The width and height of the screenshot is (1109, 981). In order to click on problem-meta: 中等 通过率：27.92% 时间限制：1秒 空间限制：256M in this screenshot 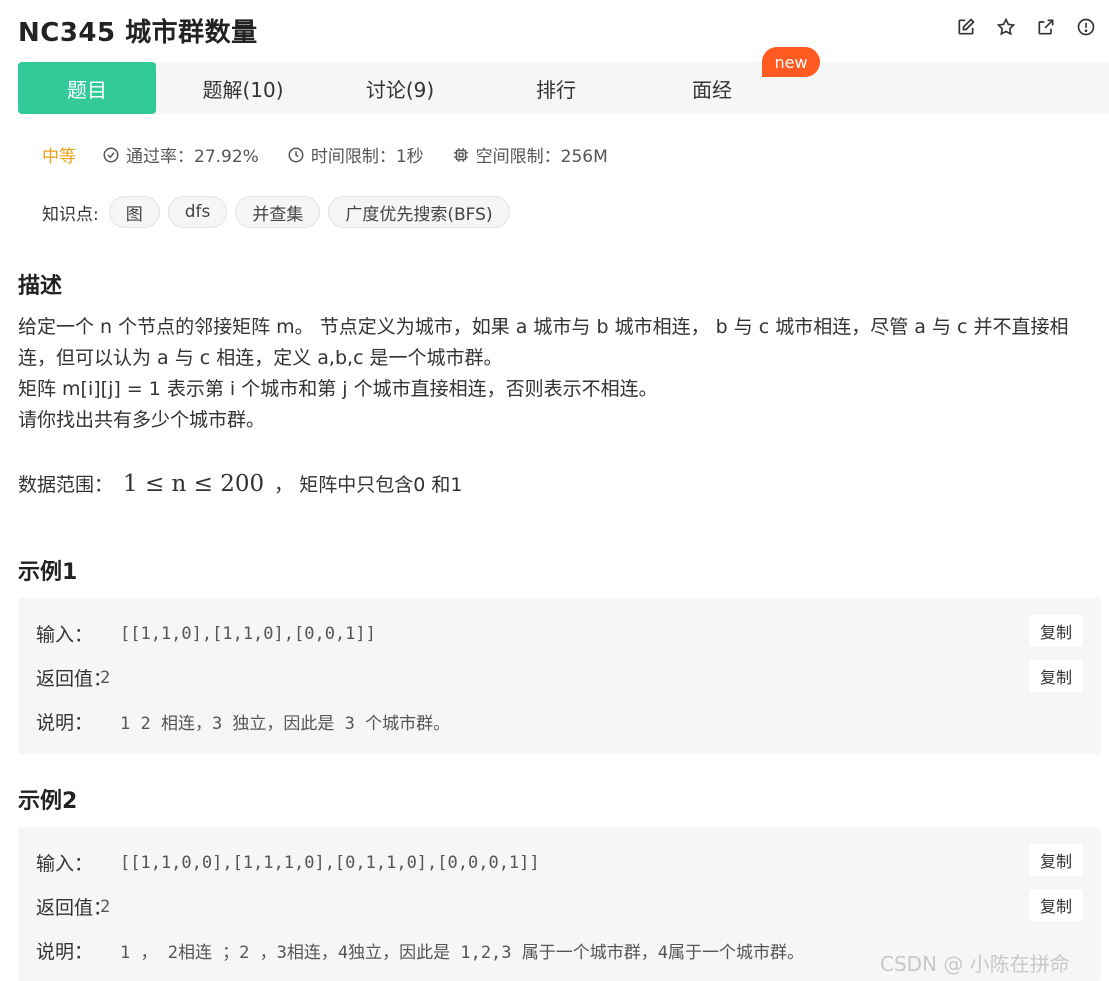, I will do `click(339, 154)`.